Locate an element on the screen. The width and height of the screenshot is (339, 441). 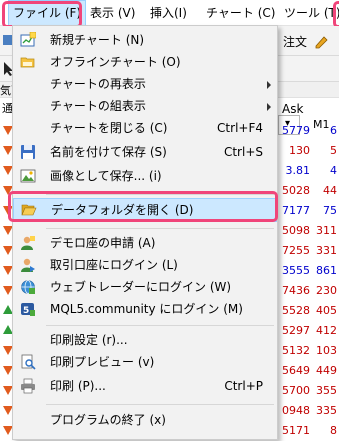
bid-value: 5297 is located at coordinates (296, 330).